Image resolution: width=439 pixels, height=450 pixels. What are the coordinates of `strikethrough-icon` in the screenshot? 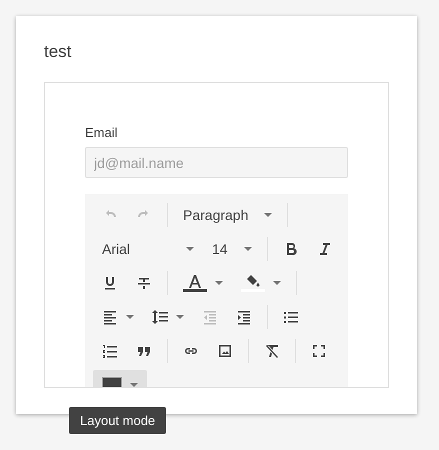 It's located at (144, 283).